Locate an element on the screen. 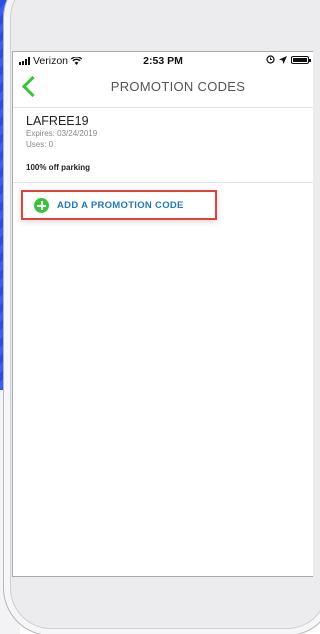  chevron-left-icon is located at coordinates (32, 86).